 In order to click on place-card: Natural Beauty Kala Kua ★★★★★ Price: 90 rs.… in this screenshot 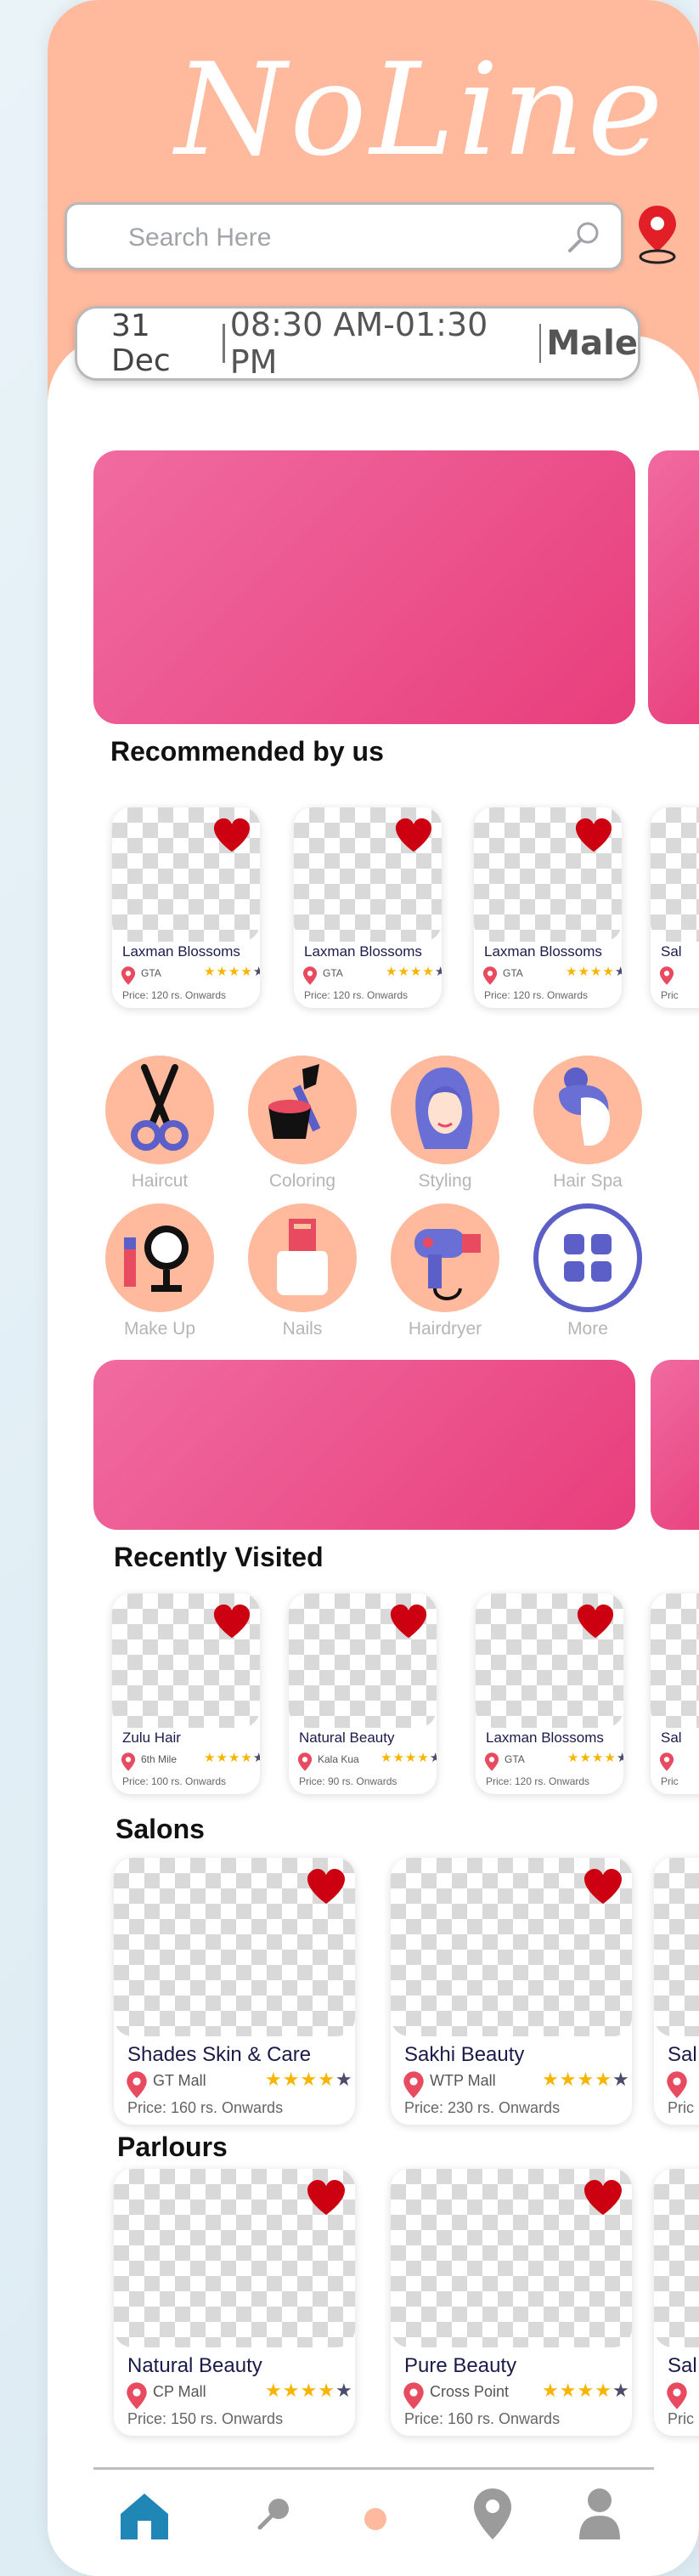, I will do `click(363, 1694)`.